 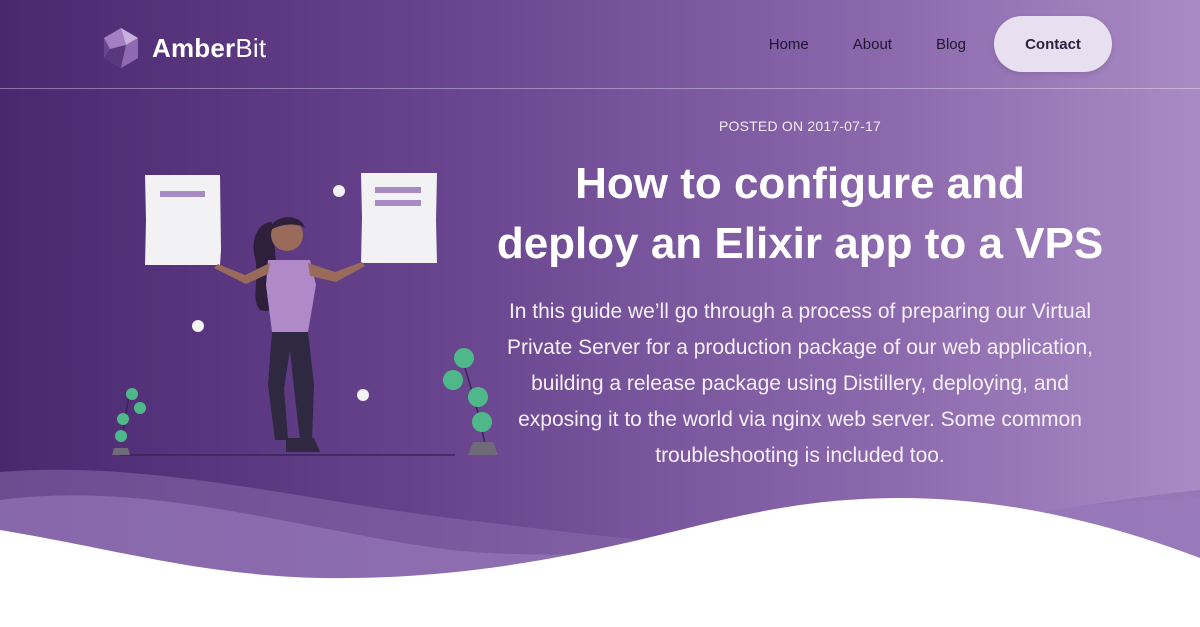 I want to click on nav-about: About, so click(x=872, y=44).